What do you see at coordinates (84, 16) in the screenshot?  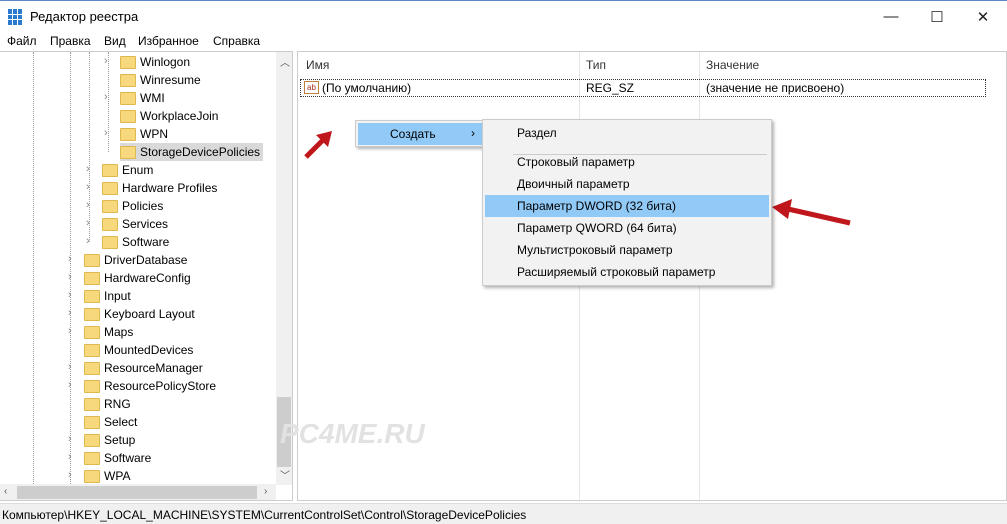 I see `window-title: Редактор реестра` at bounding box center [84, 16].